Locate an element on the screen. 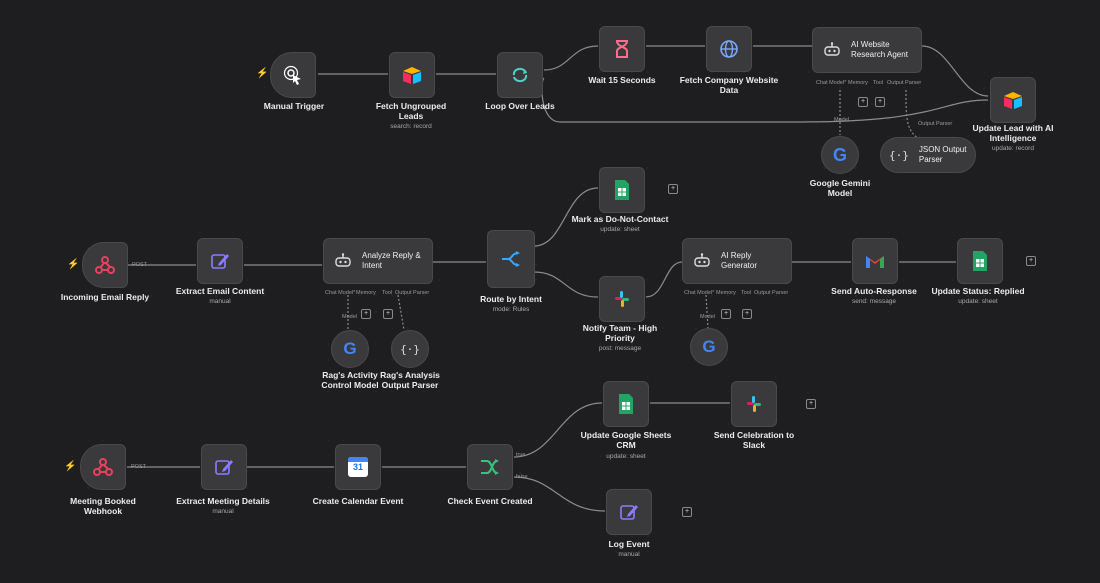  fetch-website-node is located at coordinates (729, 49).